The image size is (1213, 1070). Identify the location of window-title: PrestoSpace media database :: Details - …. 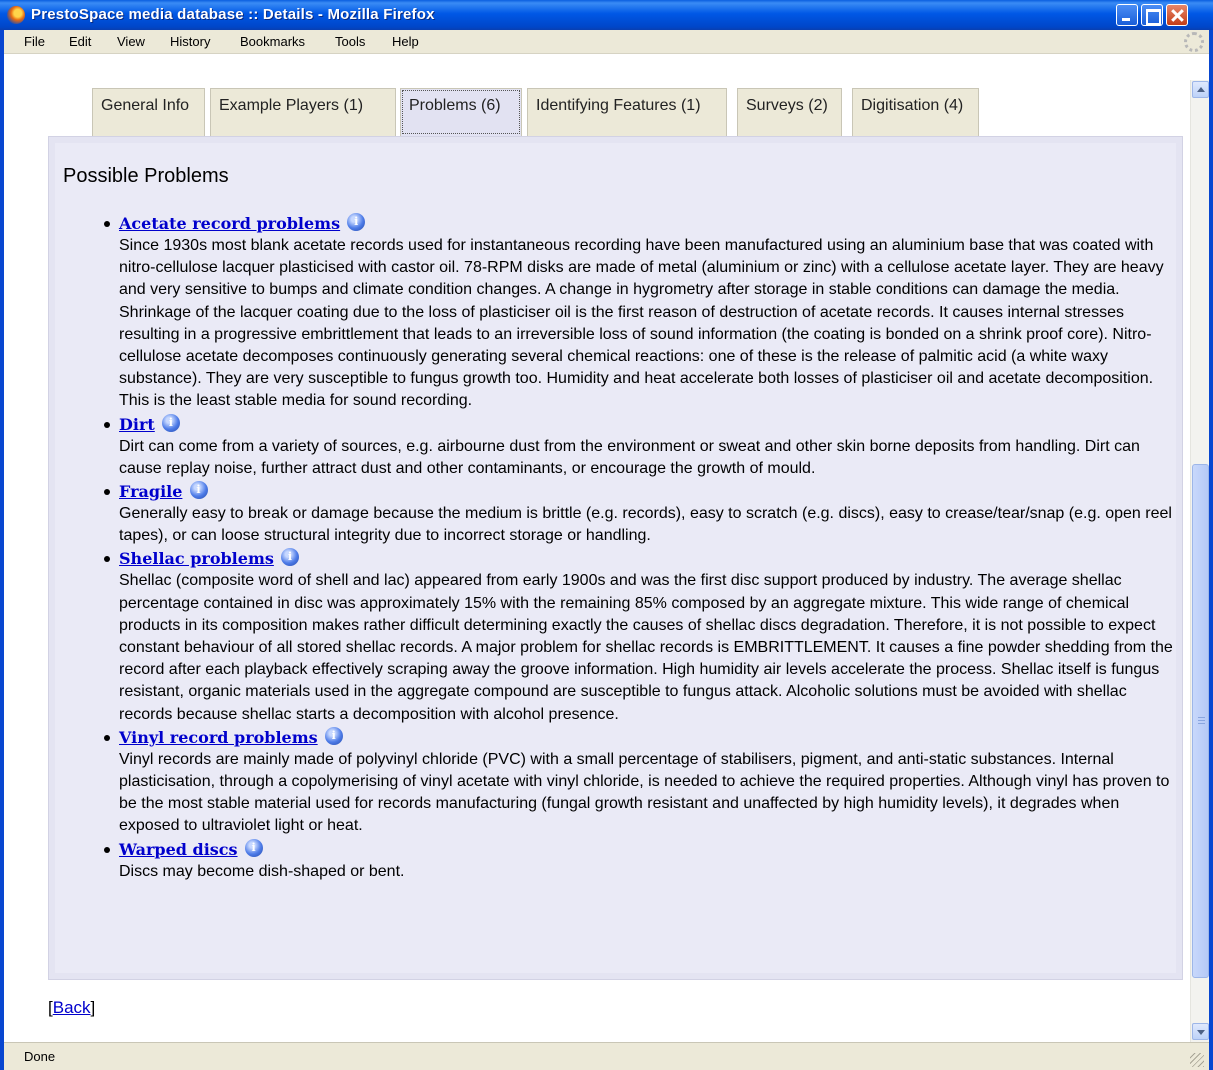
(233, 14).